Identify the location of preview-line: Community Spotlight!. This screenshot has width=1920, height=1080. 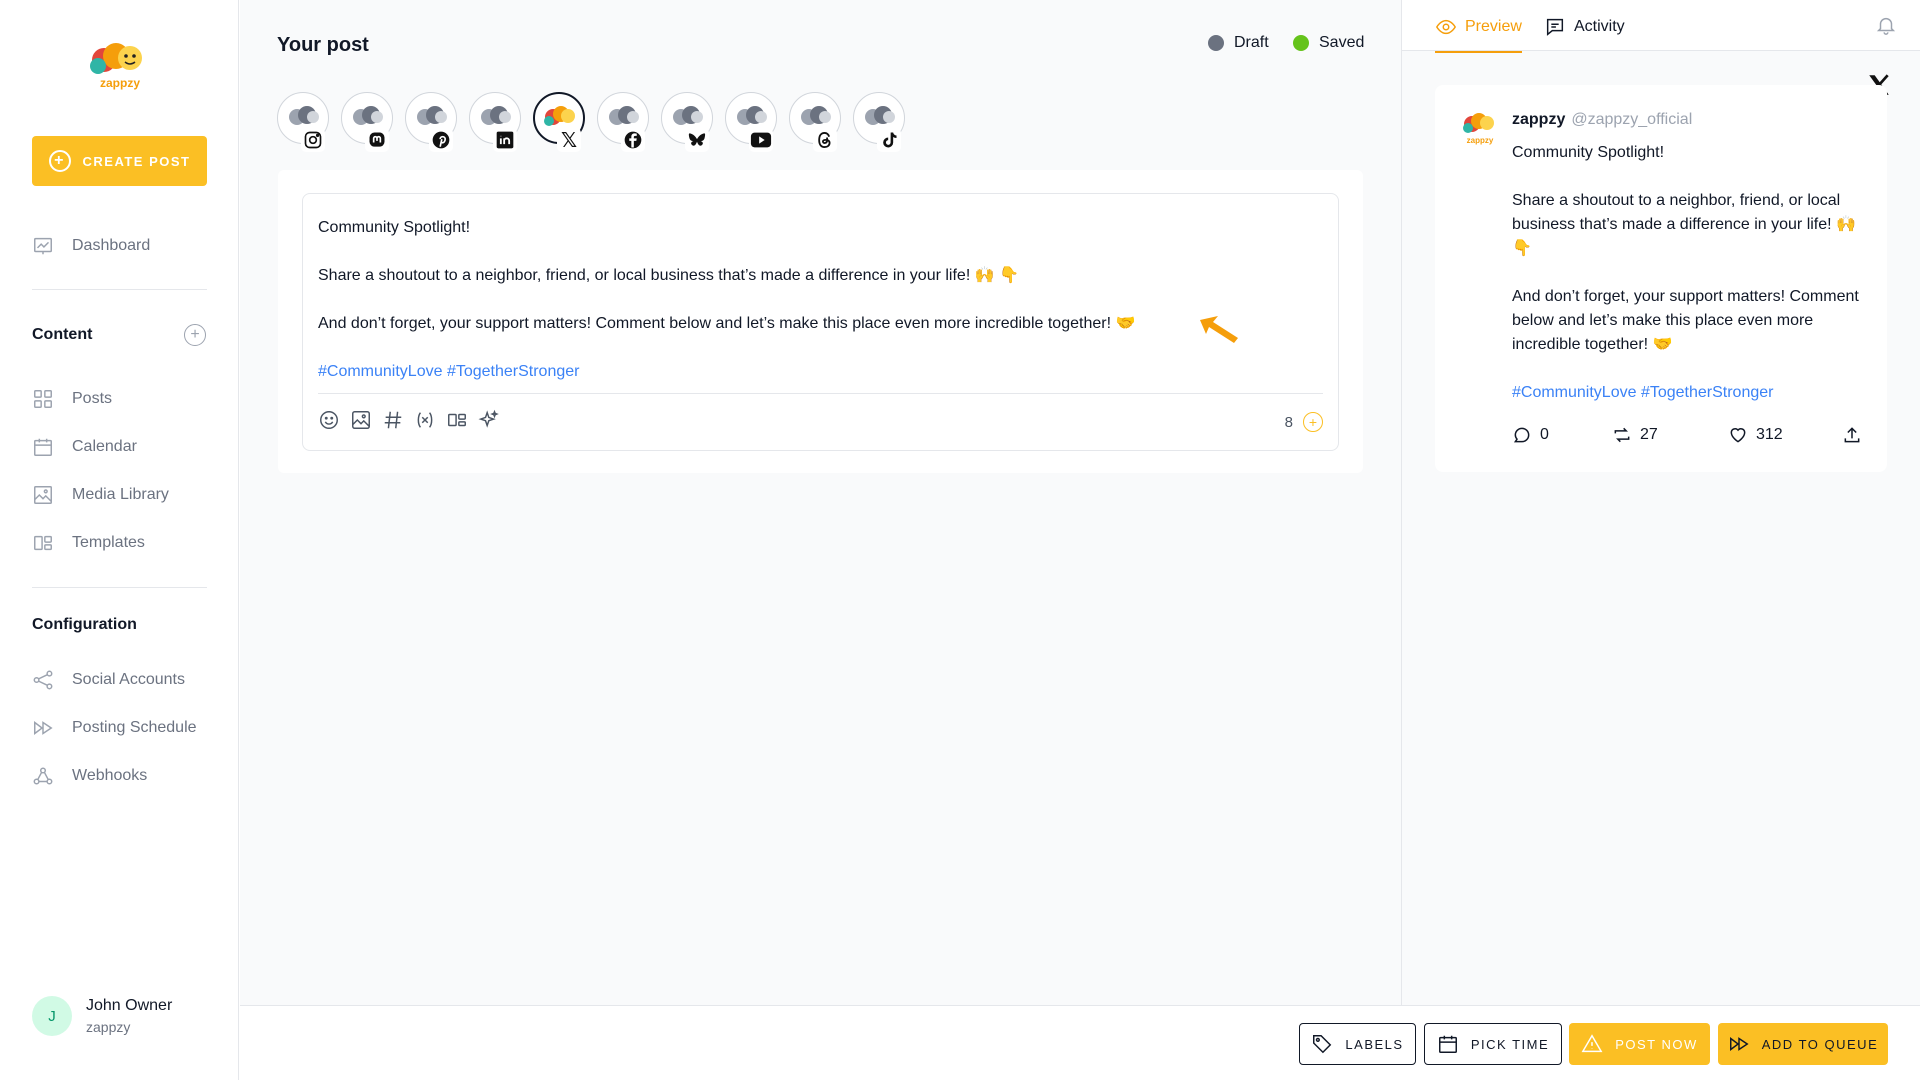
(1588, 152).